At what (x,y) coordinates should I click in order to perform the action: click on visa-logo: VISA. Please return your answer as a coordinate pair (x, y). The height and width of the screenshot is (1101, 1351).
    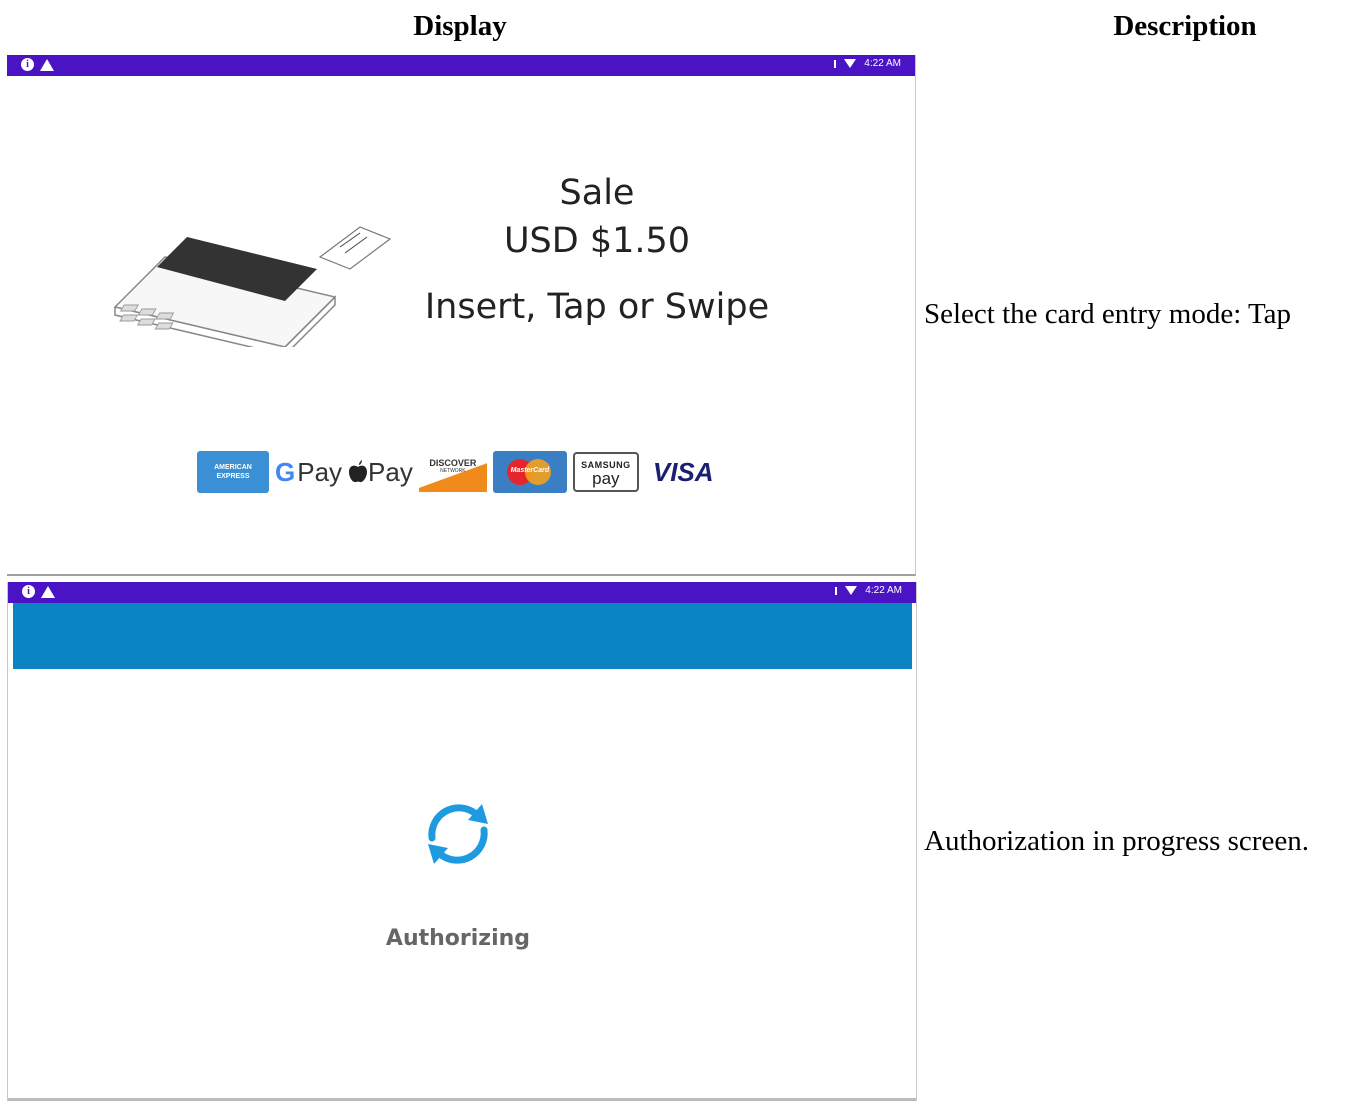
    Looking at the image, I should click on (683, 471).